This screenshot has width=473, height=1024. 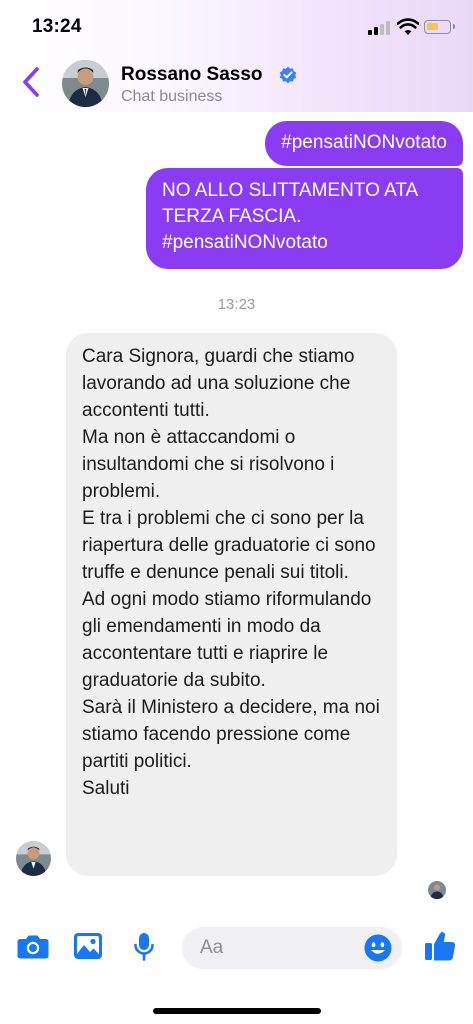 I want to click on status-bar: 13:24, so click(x=236, y=28).